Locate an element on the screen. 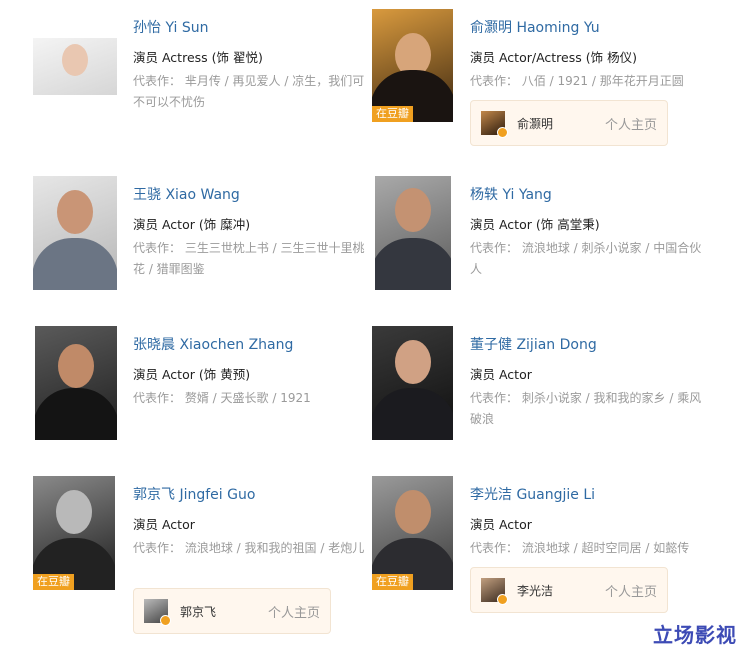  person-name: 李光洁 Guangjie Li is located at coordinates (532, 494).